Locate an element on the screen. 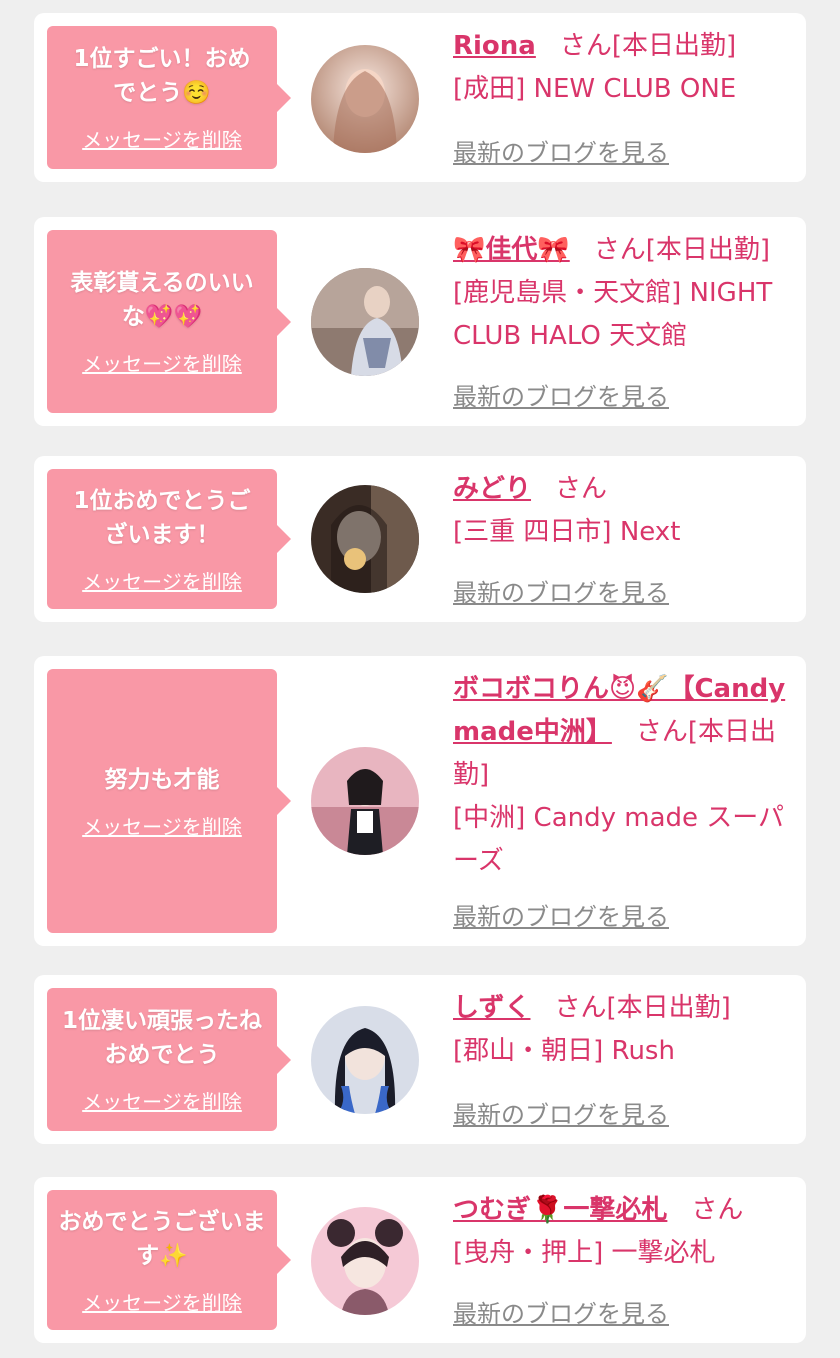  cast-name-link: 🎀佳代🎀 is located at coordinates (511, 250).